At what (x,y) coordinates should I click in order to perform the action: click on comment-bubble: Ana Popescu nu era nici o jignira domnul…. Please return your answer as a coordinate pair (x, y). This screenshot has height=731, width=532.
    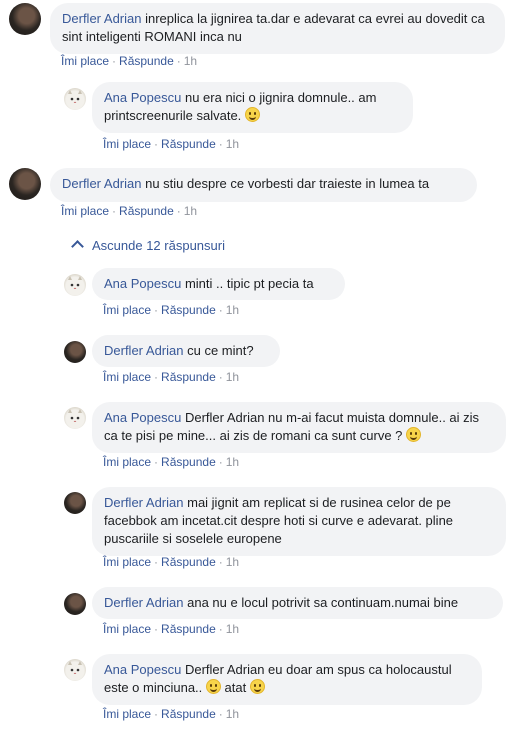
    Looking at the image, I should click on (252, 107).